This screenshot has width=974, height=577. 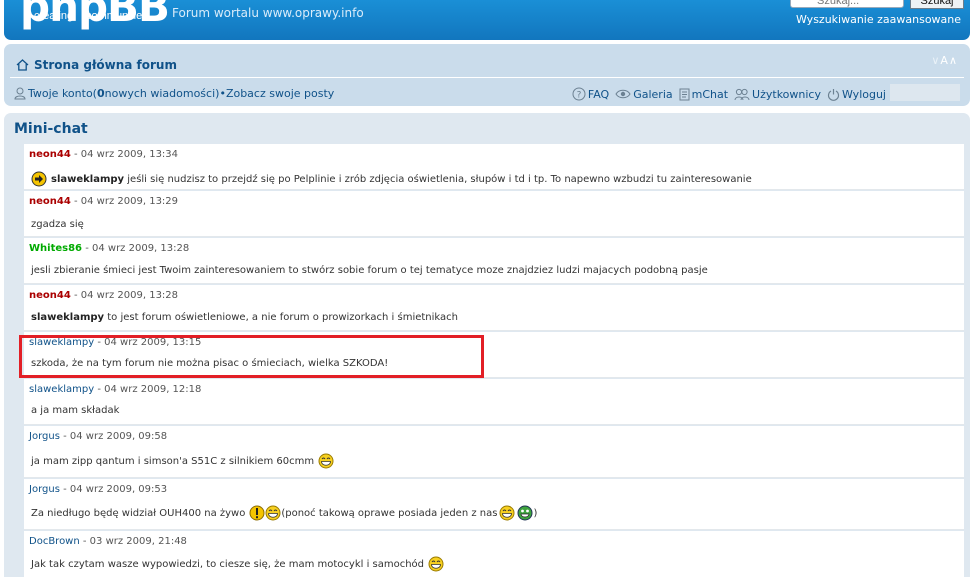 I want to click on faq-link: ? FAQ, so click(x=590, y=94).